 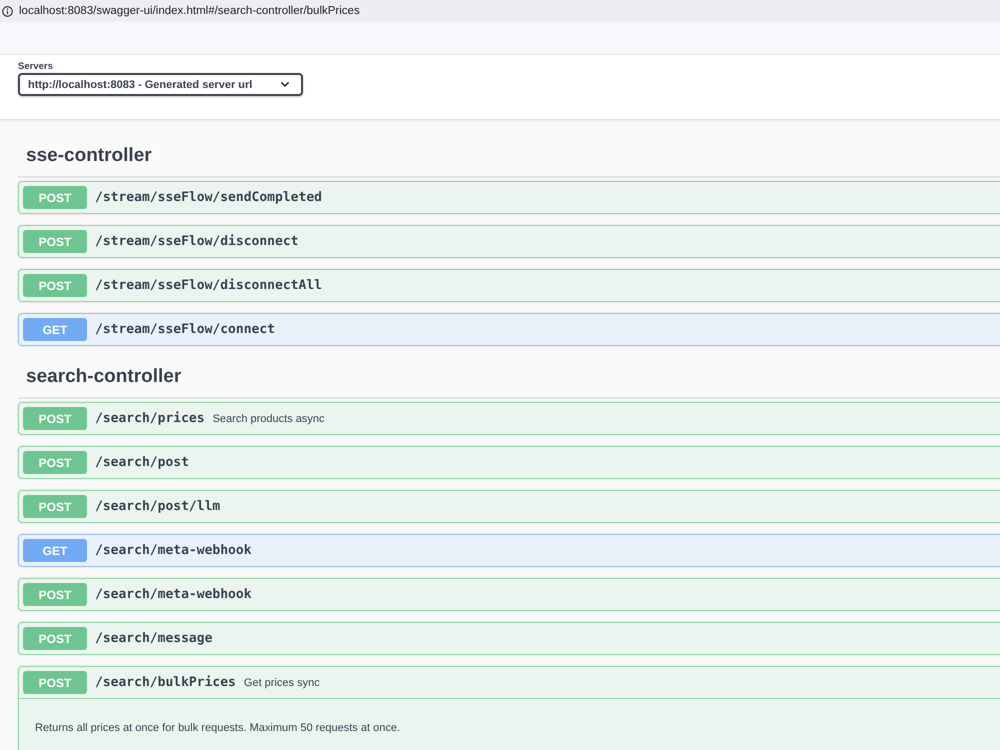 I want to click on endpoint-row: POST /stream/sseFlow/disconnectAll, so click(x=509, y=285).